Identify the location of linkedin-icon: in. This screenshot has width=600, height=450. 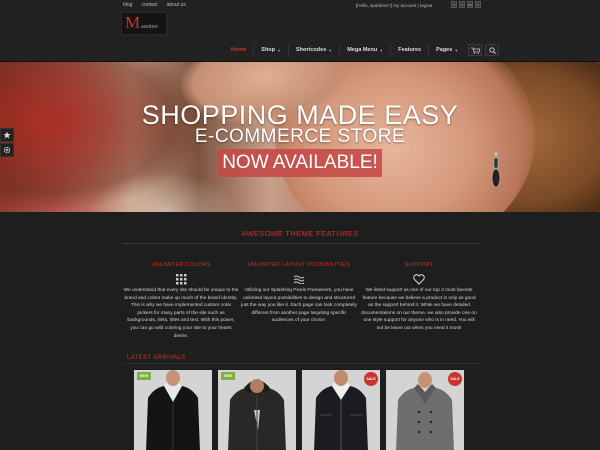
(470, 4).